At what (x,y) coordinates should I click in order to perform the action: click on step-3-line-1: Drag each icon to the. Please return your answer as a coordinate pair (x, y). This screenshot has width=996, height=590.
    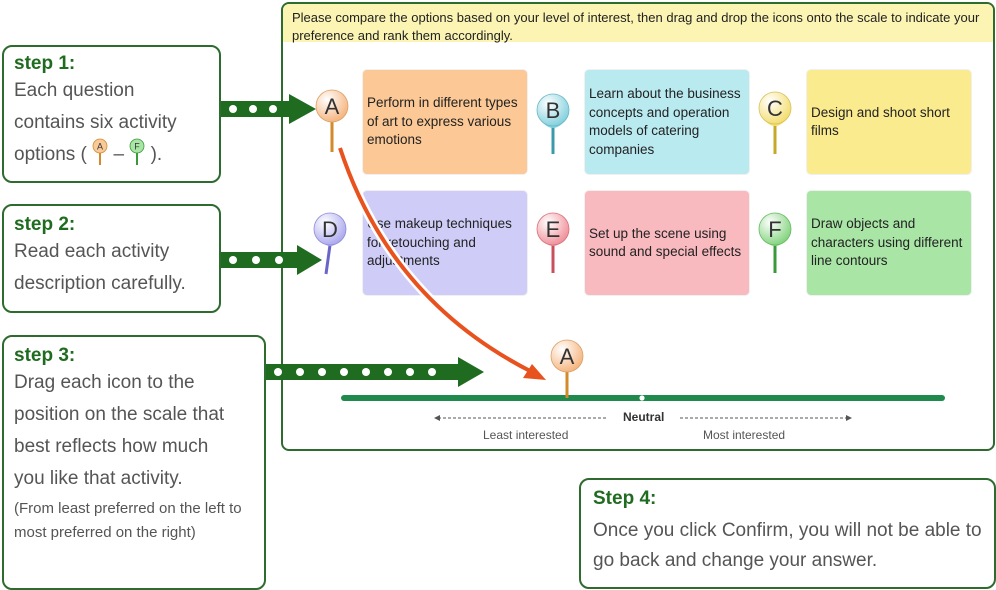
    Looking at the image, I should click on (104, 382).